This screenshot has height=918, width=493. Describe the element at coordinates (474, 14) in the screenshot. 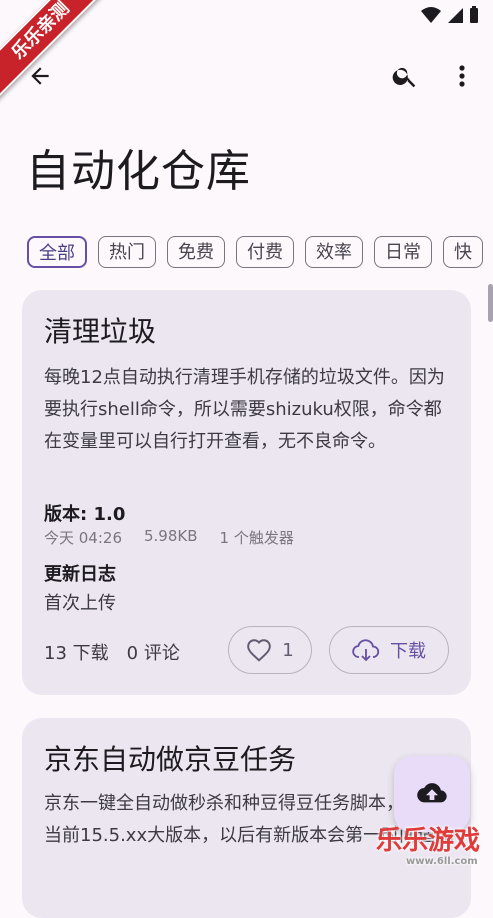

I see `battery-icon` at that location.